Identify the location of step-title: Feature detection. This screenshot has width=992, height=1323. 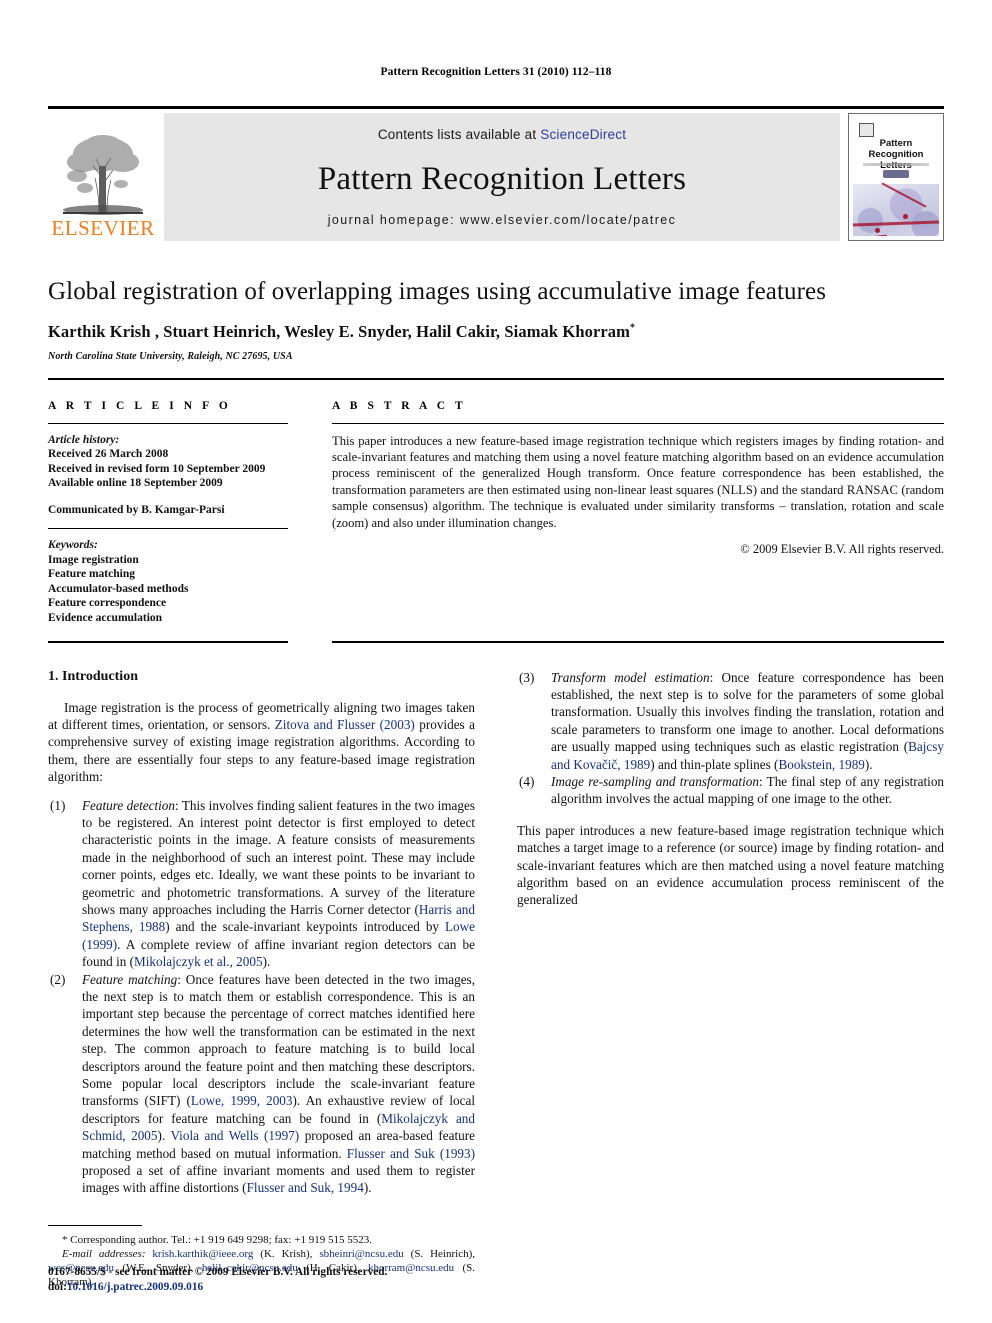
(128, 805).